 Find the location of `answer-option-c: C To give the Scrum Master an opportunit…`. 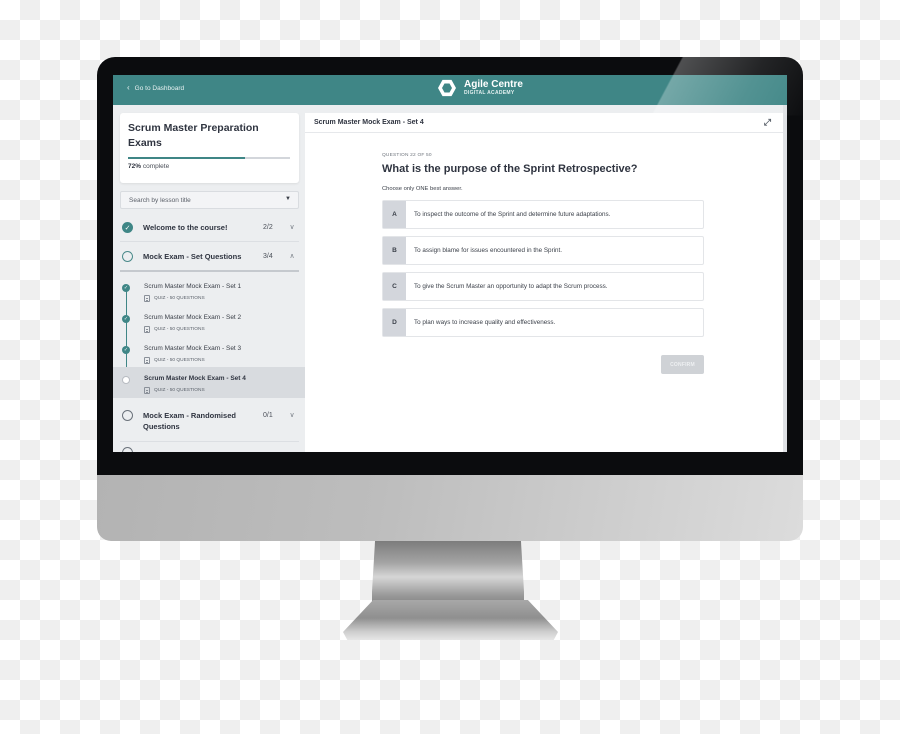

answer-option-c: C To give the Scrum Master an opportunit… is located at coordinates (543, 286).